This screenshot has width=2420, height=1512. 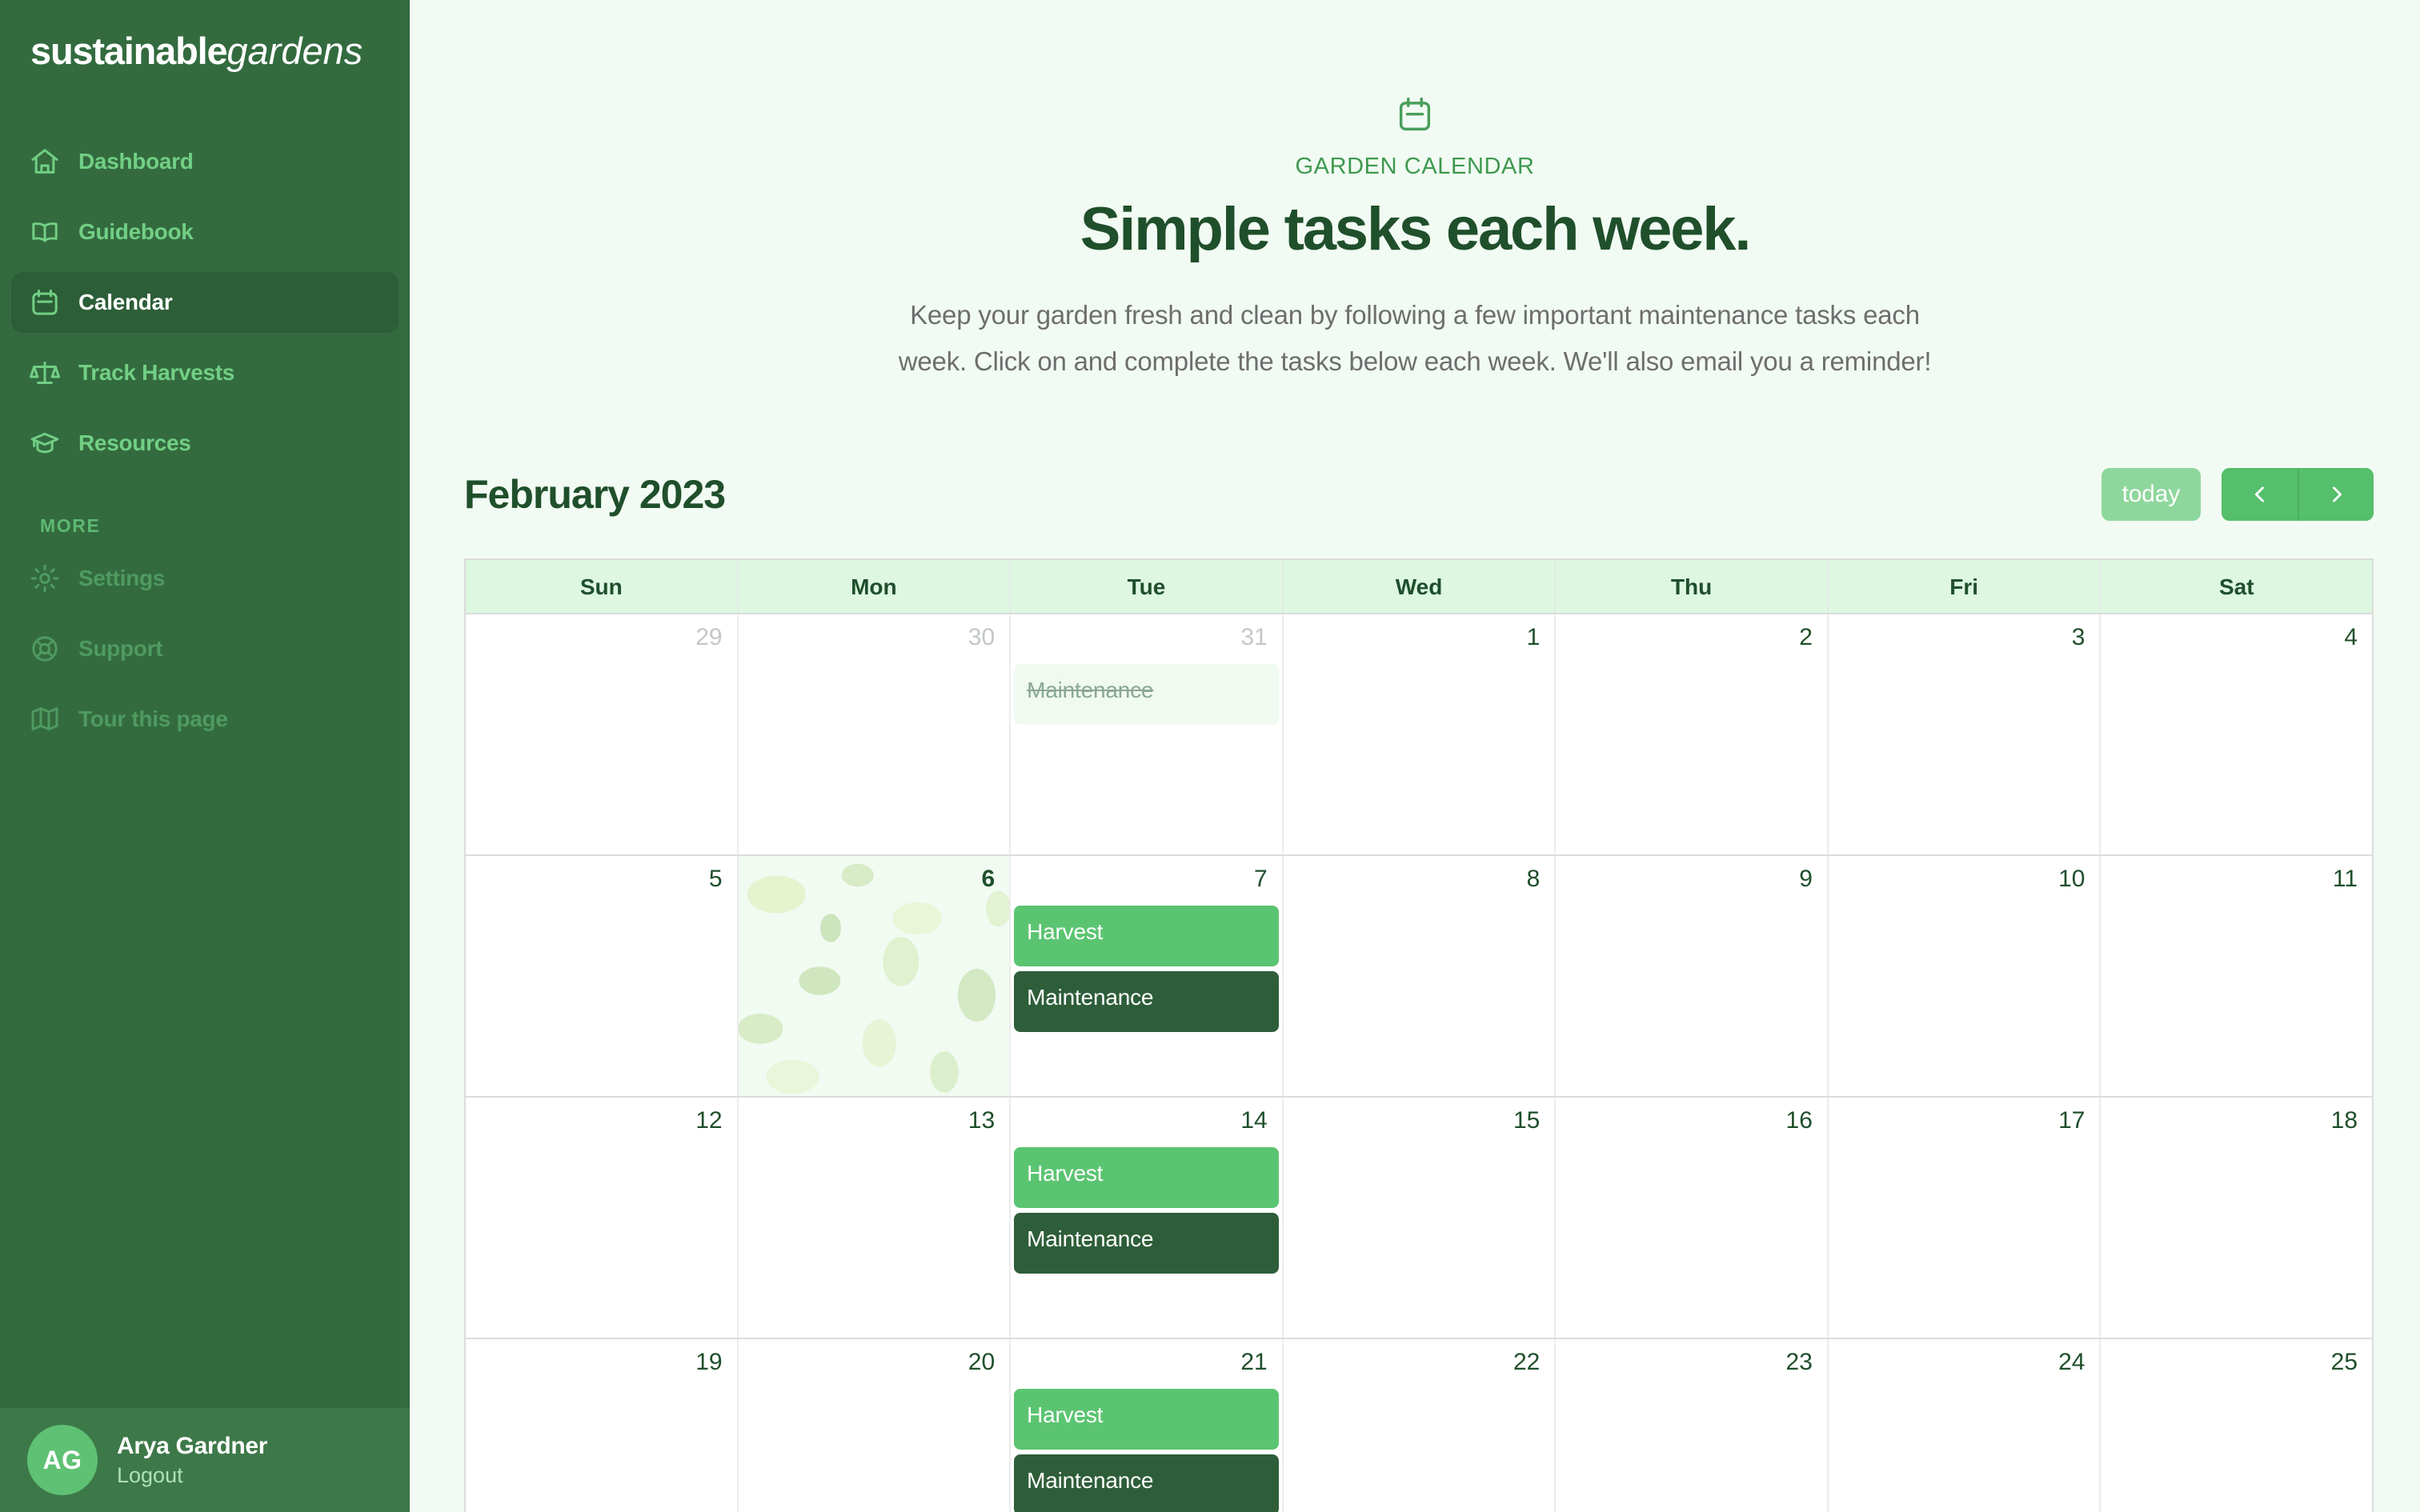 I want to click on calendar-toolbar: February 2023 today, so click(x=1419, y=494).